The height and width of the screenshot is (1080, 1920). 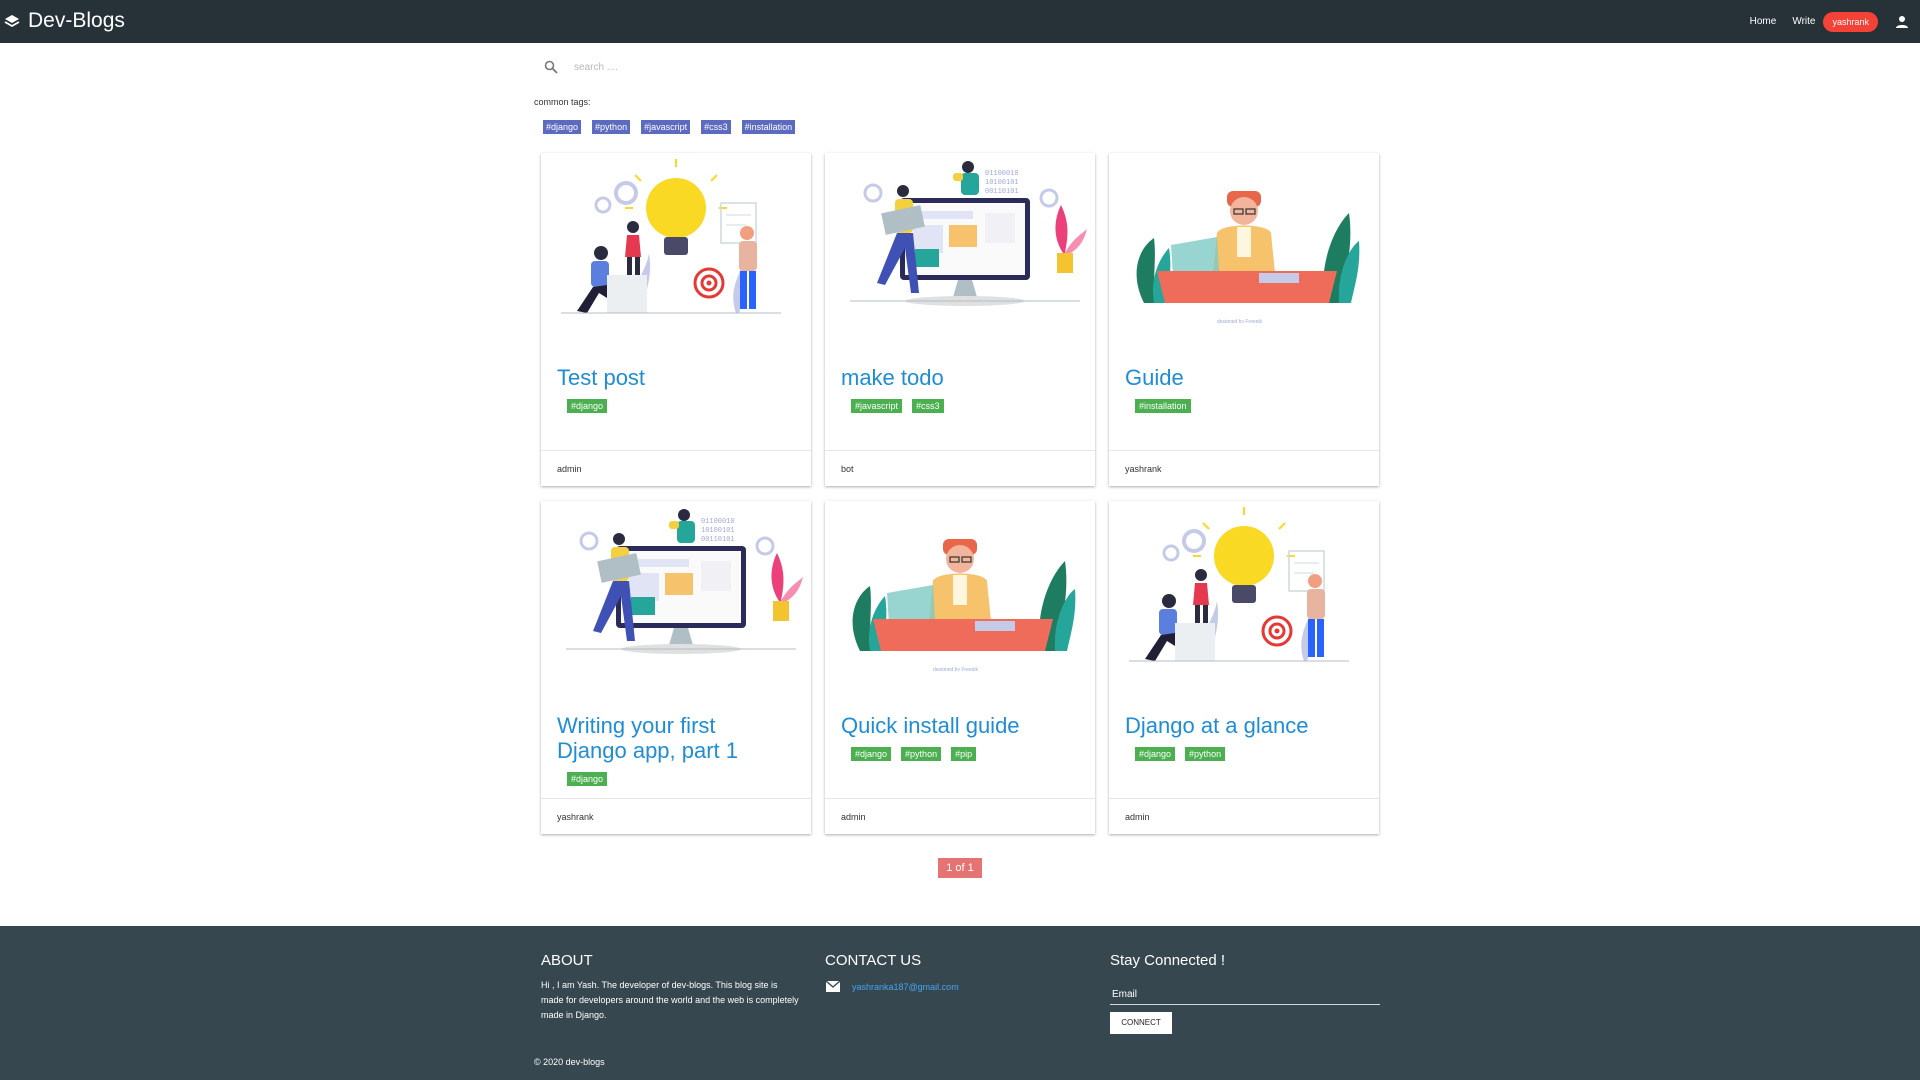 I want to click on post-title: Django at a glance, so click(x=1216, y=725).